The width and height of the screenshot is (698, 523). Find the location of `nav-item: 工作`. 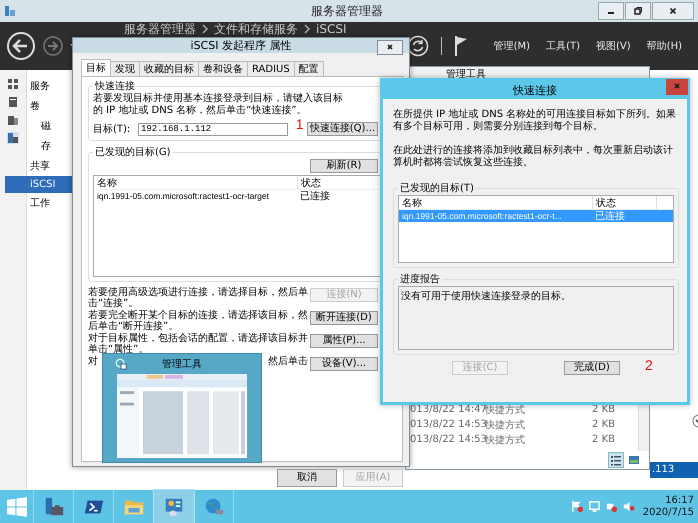

nav-item: 工作 is located at coordinates (38, 203).